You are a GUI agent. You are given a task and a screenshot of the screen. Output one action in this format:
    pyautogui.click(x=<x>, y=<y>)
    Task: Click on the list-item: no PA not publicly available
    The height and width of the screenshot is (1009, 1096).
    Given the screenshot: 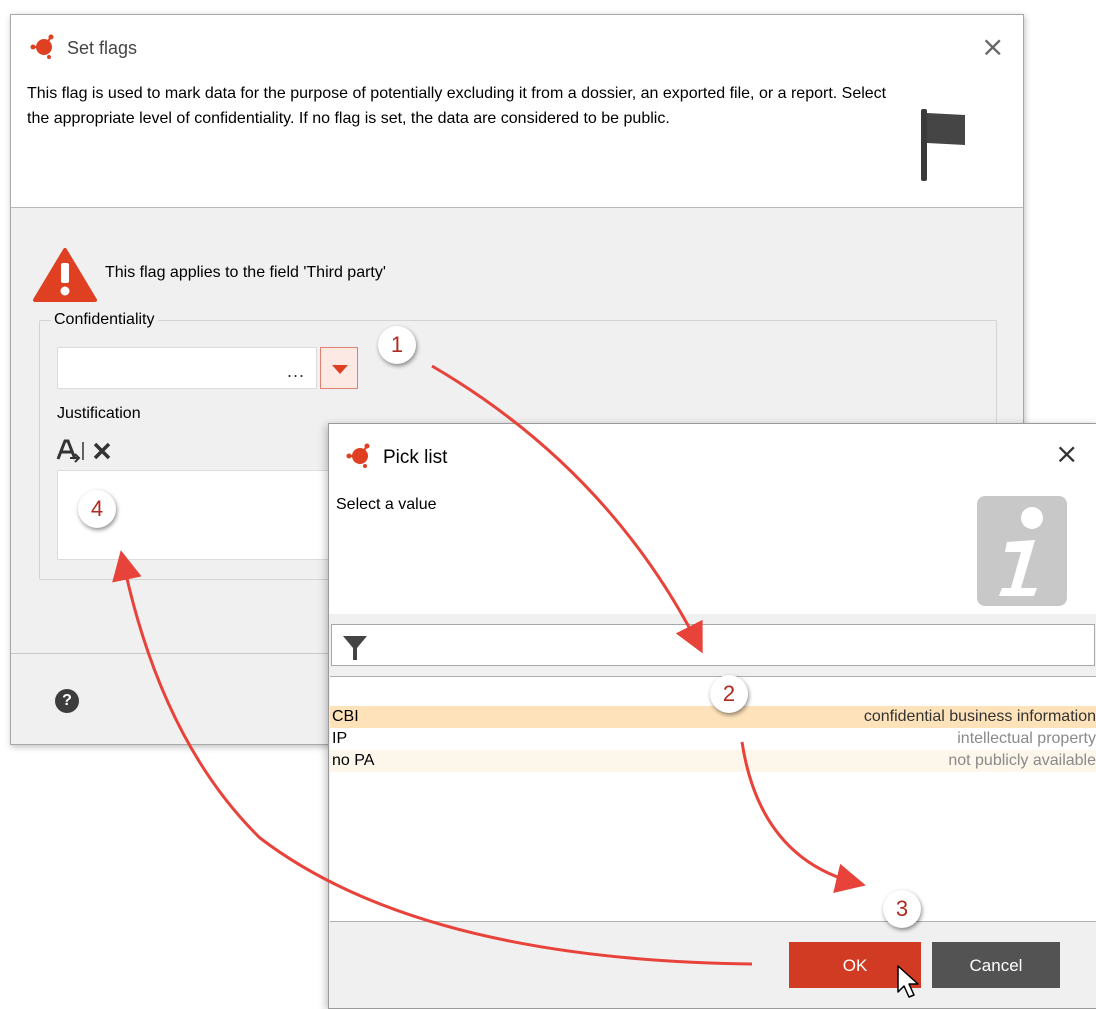 What is the action you would take?
    pyautogui.click(x=713, y=761)
    